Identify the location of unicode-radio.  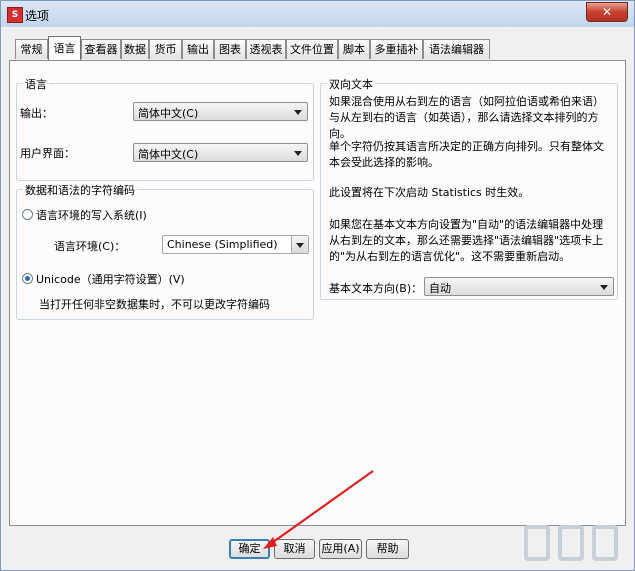
(27, 278).